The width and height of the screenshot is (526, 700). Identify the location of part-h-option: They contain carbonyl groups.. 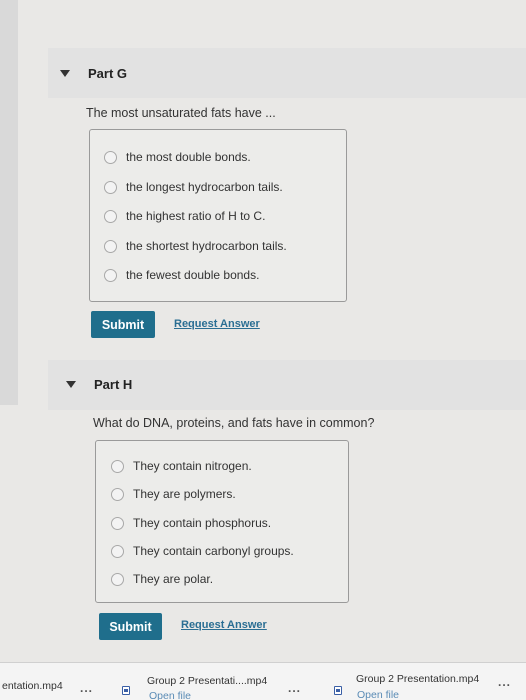
(202, 551).